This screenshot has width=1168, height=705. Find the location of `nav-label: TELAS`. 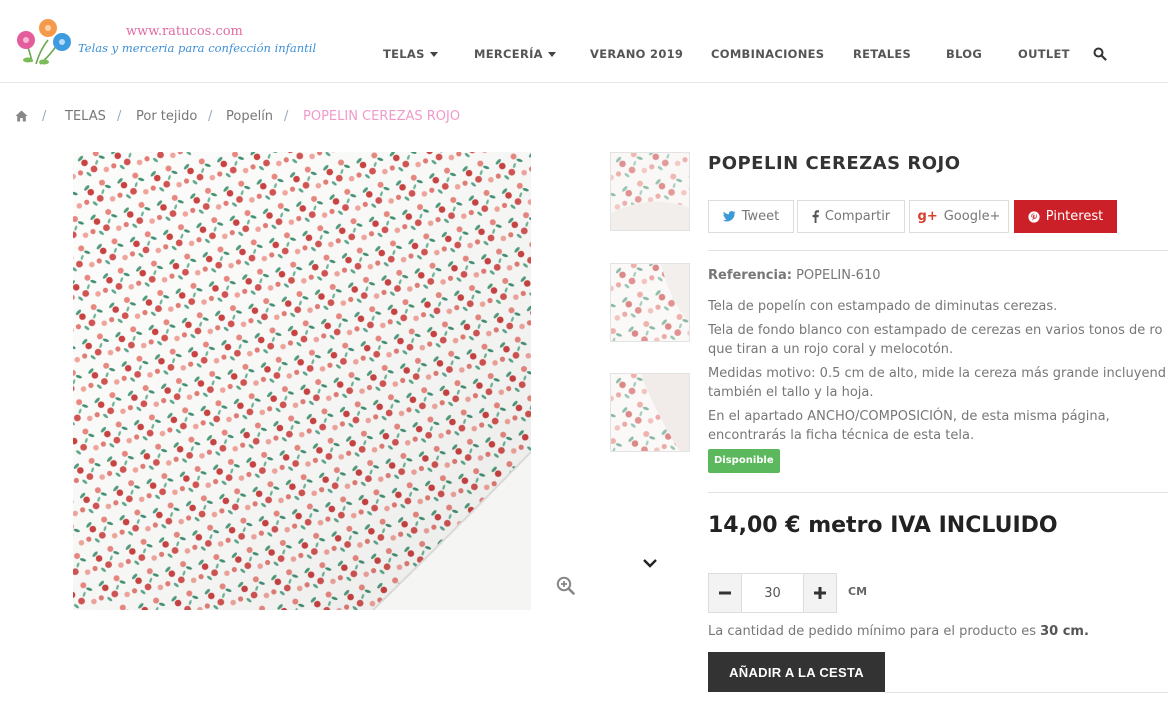

nav-label: TELAS is located at coordinates (404, 54).